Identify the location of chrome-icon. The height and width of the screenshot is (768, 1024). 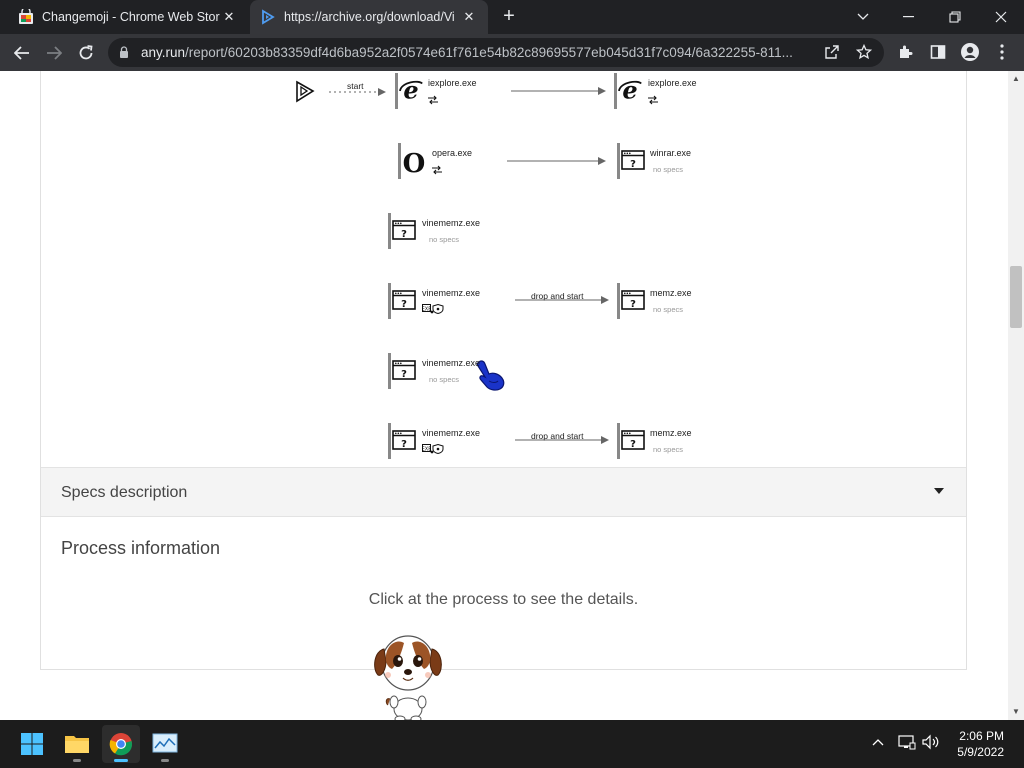
(121, 744).